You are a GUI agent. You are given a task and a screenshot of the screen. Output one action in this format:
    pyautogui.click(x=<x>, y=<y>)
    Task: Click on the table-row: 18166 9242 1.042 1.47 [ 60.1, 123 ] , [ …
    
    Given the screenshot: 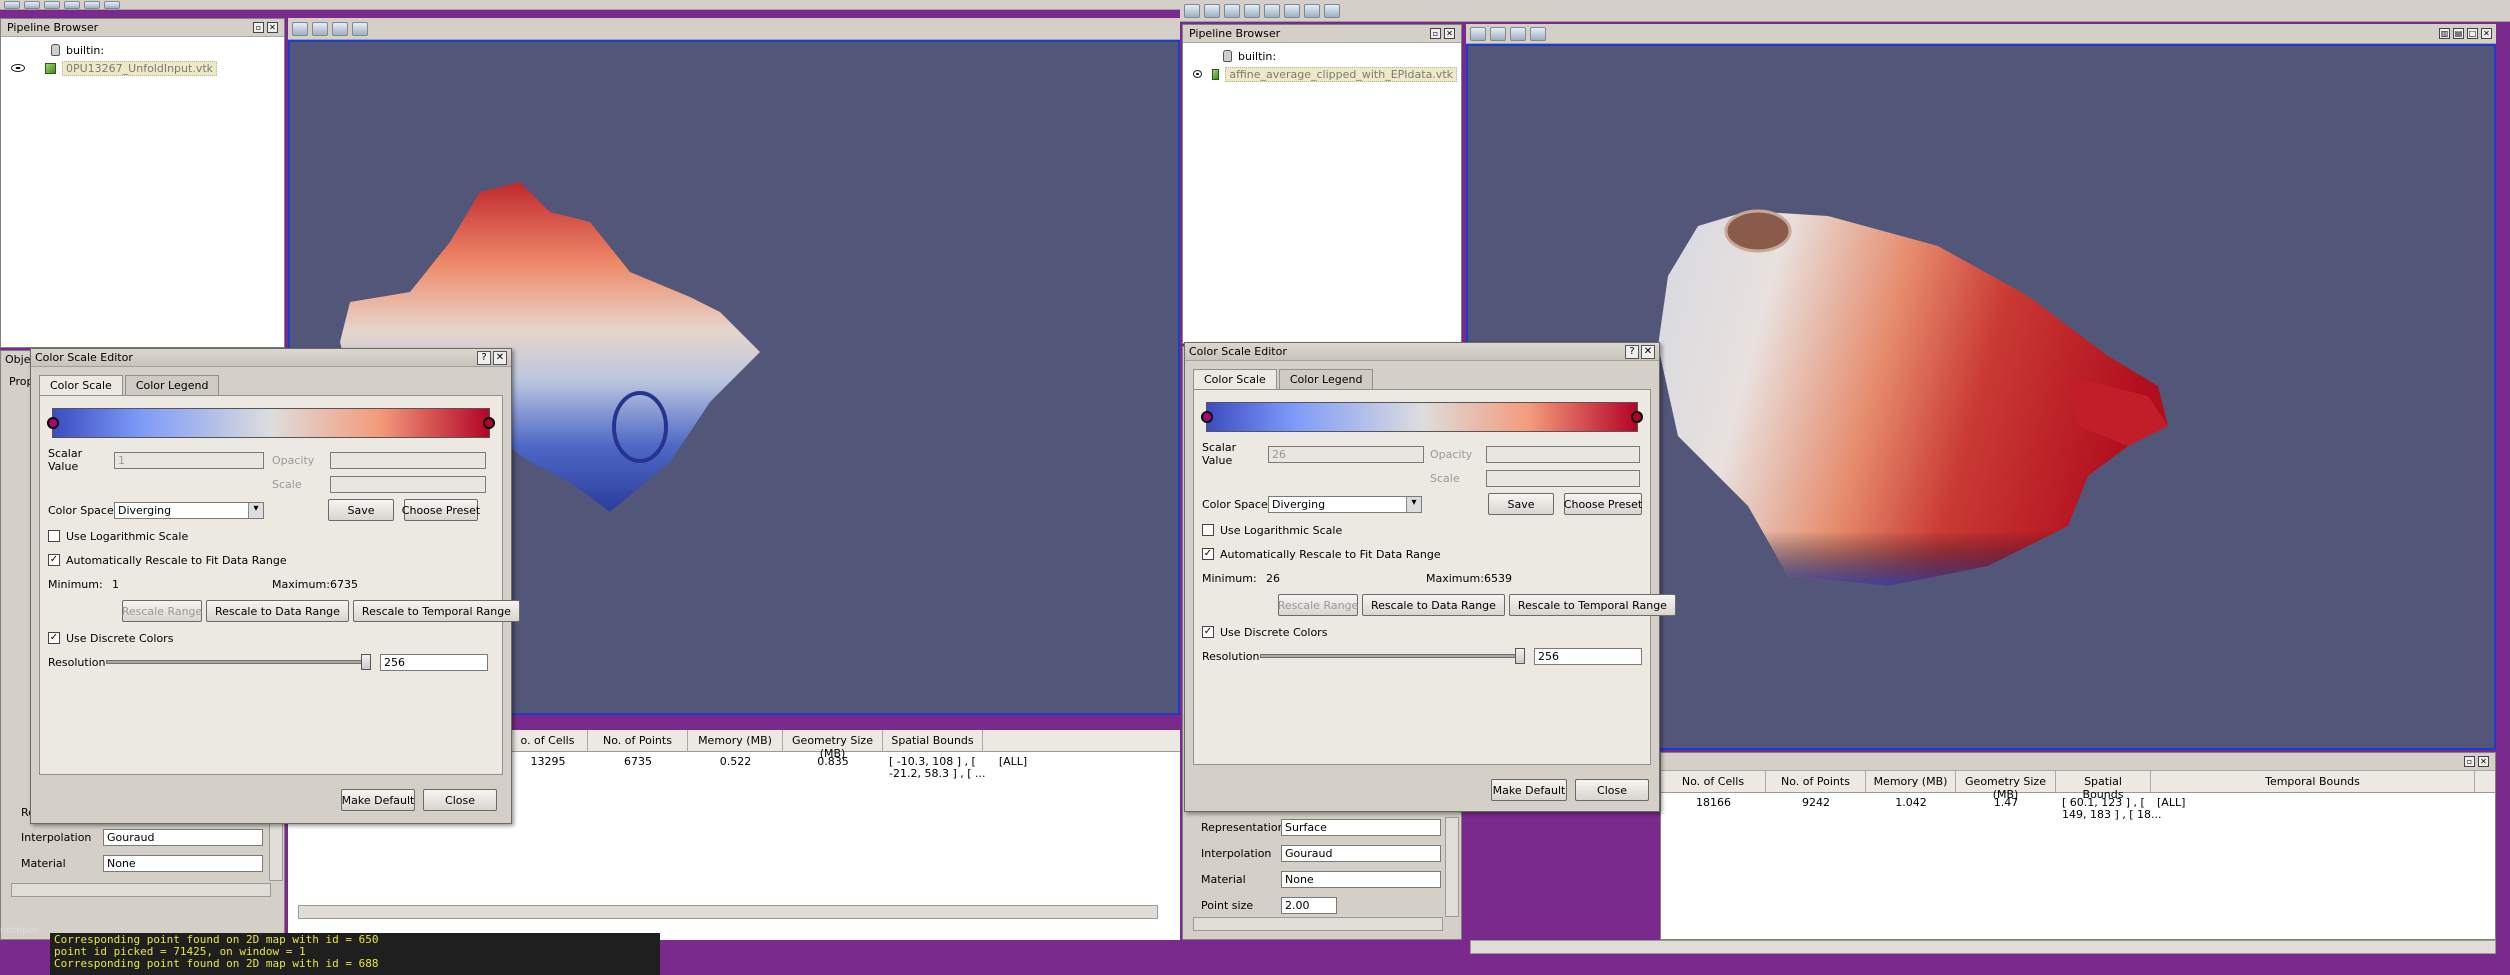 What is the action you would take?
    pyautogui.click(x=2078, y=807)
    